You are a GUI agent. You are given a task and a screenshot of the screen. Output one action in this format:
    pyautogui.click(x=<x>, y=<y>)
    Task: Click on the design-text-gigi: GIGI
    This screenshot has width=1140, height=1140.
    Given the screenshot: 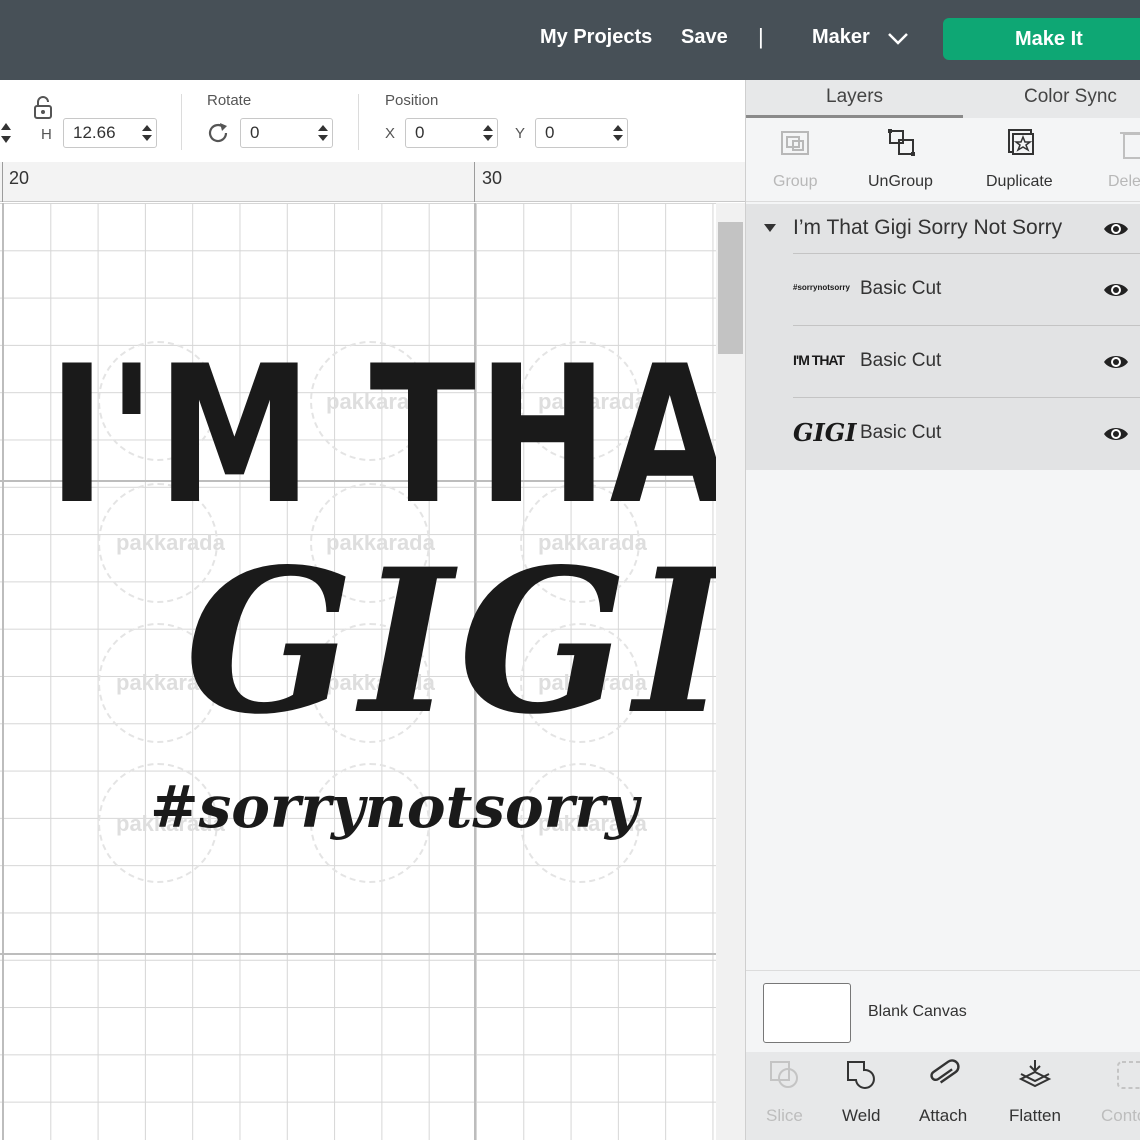 What is the action you would take?
    pyautogui.click(x=450, y=642)
    